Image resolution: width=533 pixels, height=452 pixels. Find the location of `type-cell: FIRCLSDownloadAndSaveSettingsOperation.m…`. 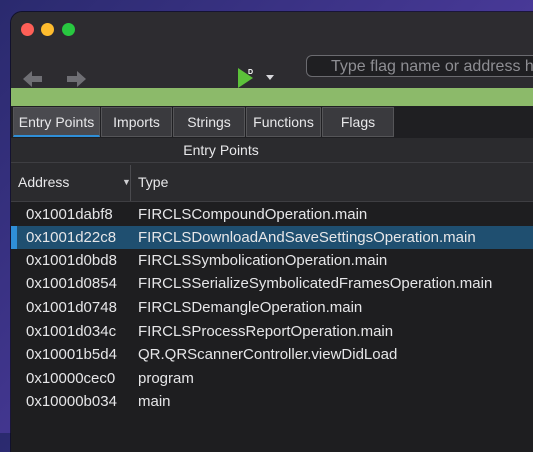

type-cell: FIRCLSDownloadAndSaveSettingsOperation.m… is located at coordinates (307, 237).